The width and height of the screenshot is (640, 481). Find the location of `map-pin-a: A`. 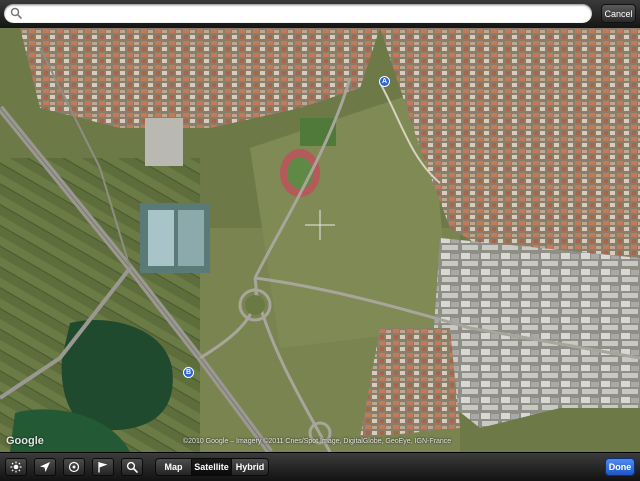

map-pin-a: A is located at coordinates (384, 81).